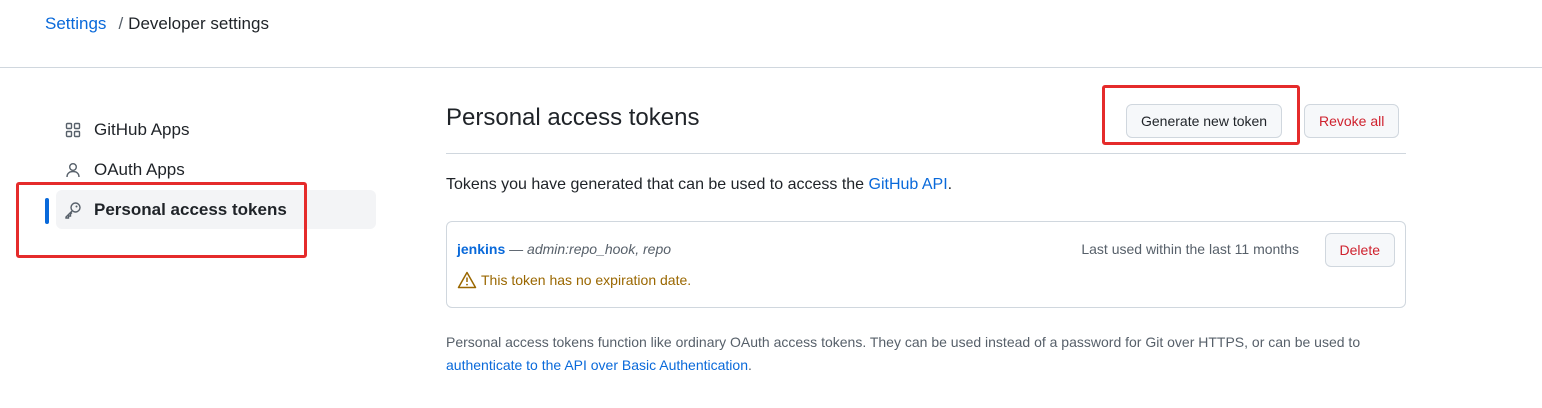 This screenshot has width=1542, height=408. Describe the element at coordinates (573, 117) in the screenshot. I see `page-title: Personal access tokens` at that location.